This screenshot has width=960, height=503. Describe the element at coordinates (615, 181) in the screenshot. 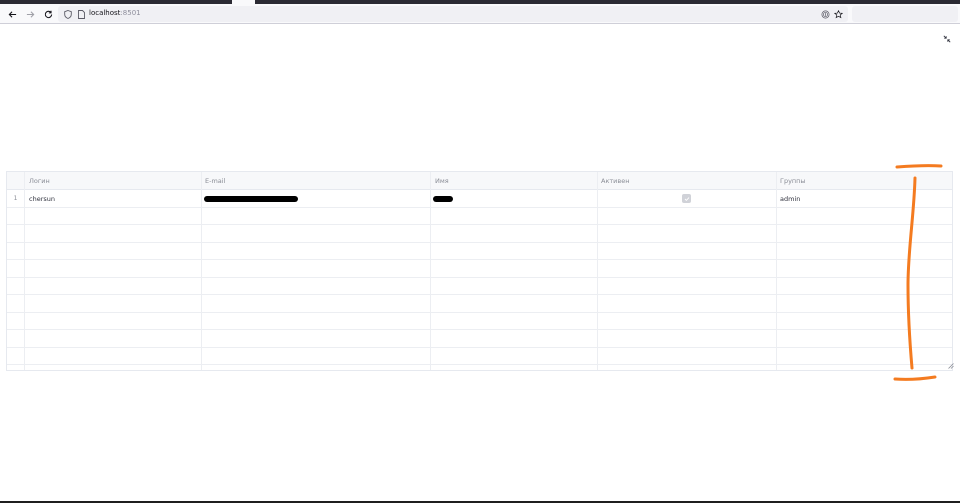

I see `column-header-active: Активен` at that location.